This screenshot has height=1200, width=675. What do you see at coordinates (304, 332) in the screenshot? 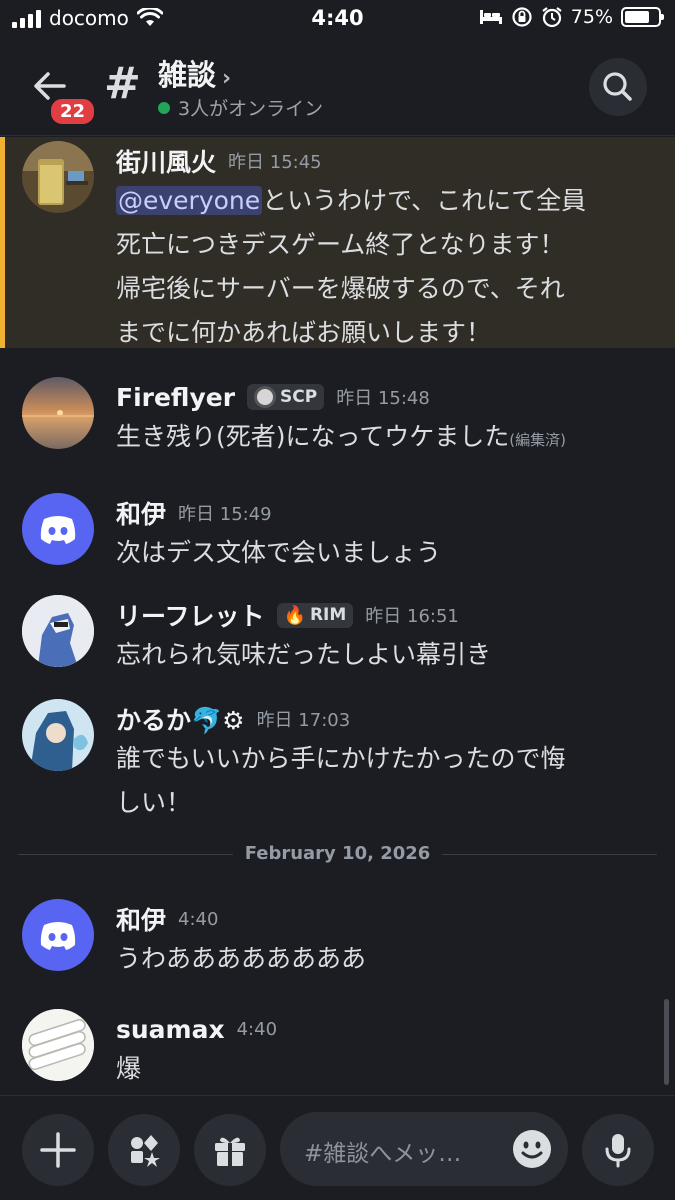
I see `message-text-line: までに何かあればお願いします！` at bounding box center [304, 332].